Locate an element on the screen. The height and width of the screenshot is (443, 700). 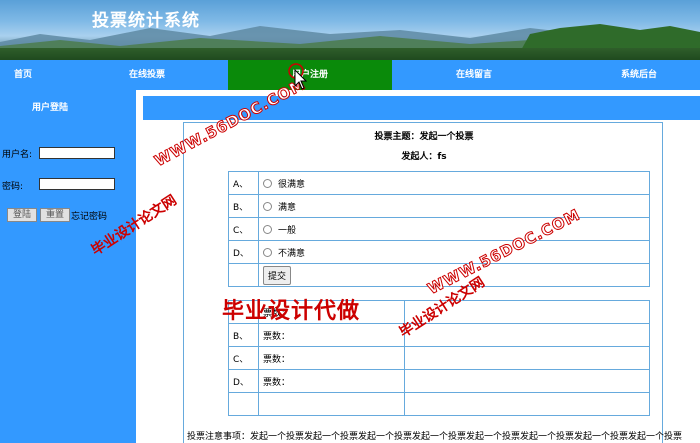
option-text: 一般 is located at coordinates (287, 230).